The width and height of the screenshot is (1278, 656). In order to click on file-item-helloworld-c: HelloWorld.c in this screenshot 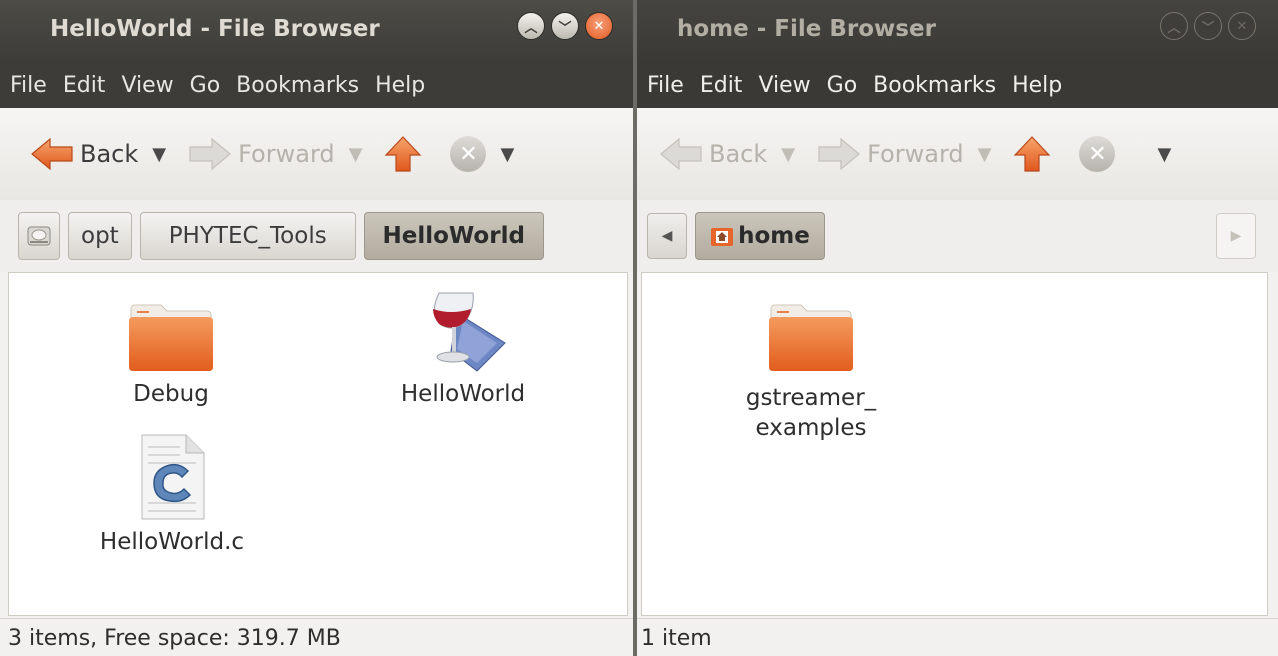, I will do `click(172, 495)`.